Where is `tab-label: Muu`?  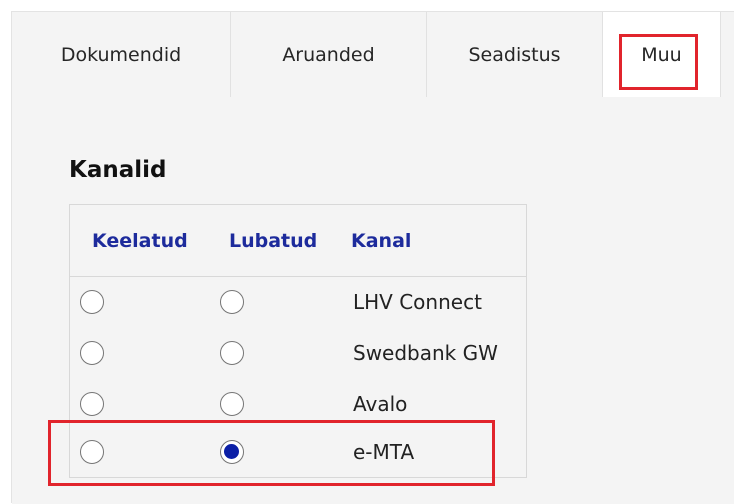
tab-label: Muu is located at coordinates (661, 54).